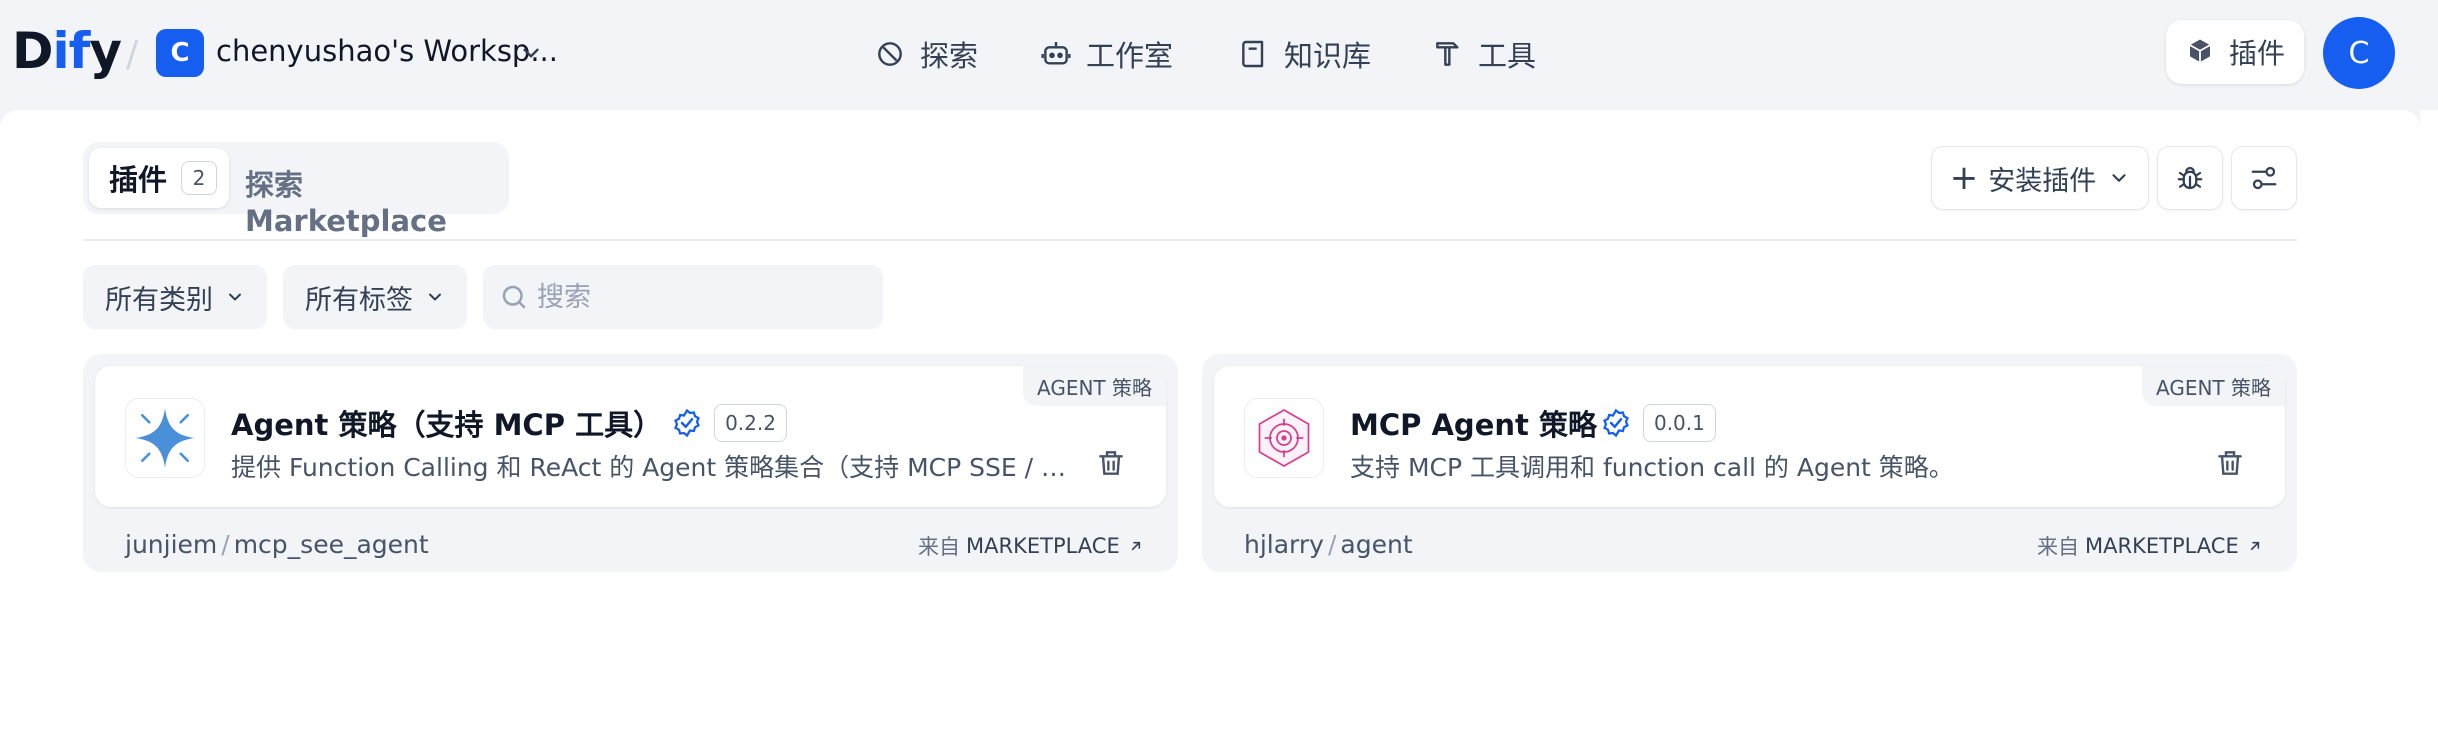 The width and height of the screenshot is (2438, 732). What do you see at coordinates (2359, 53) in the screenshot?
I see `user-avatar: C` at bounding box center [2359, 53].